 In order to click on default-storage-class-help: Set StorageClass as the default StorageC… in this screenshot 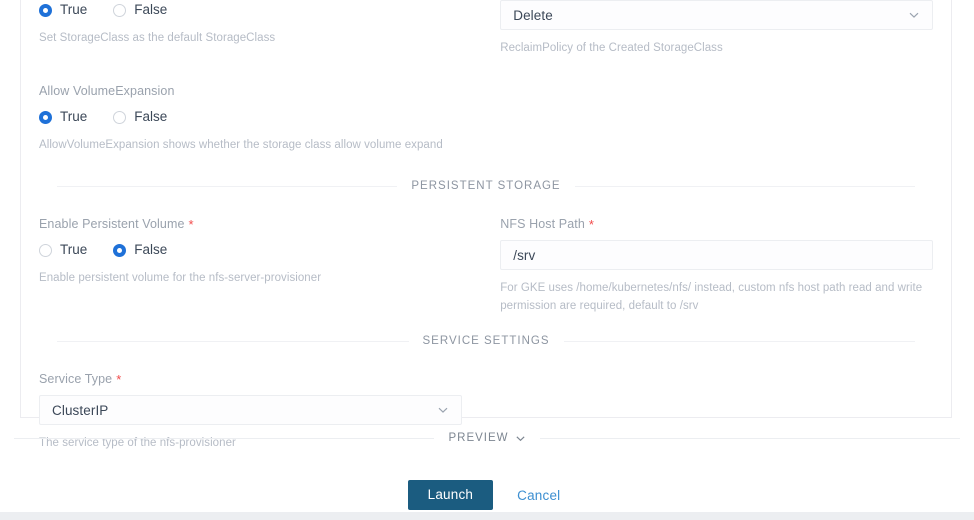, I will do `click(157, 38)`.